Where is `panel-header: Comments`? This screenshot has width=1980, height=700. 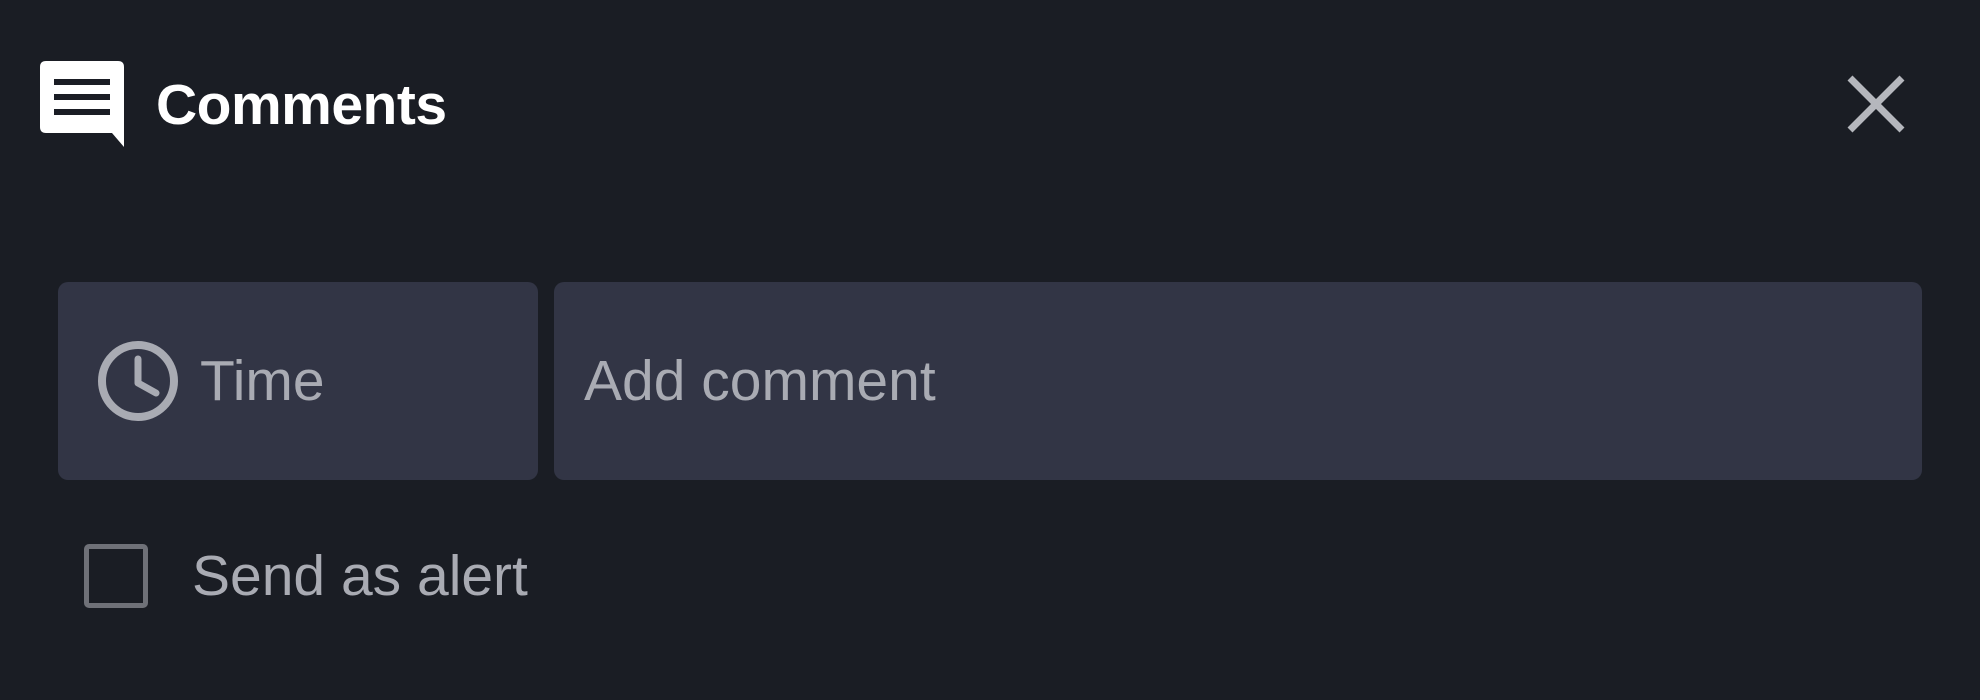
panel-header: Comments is located at coordinates (243, 105).